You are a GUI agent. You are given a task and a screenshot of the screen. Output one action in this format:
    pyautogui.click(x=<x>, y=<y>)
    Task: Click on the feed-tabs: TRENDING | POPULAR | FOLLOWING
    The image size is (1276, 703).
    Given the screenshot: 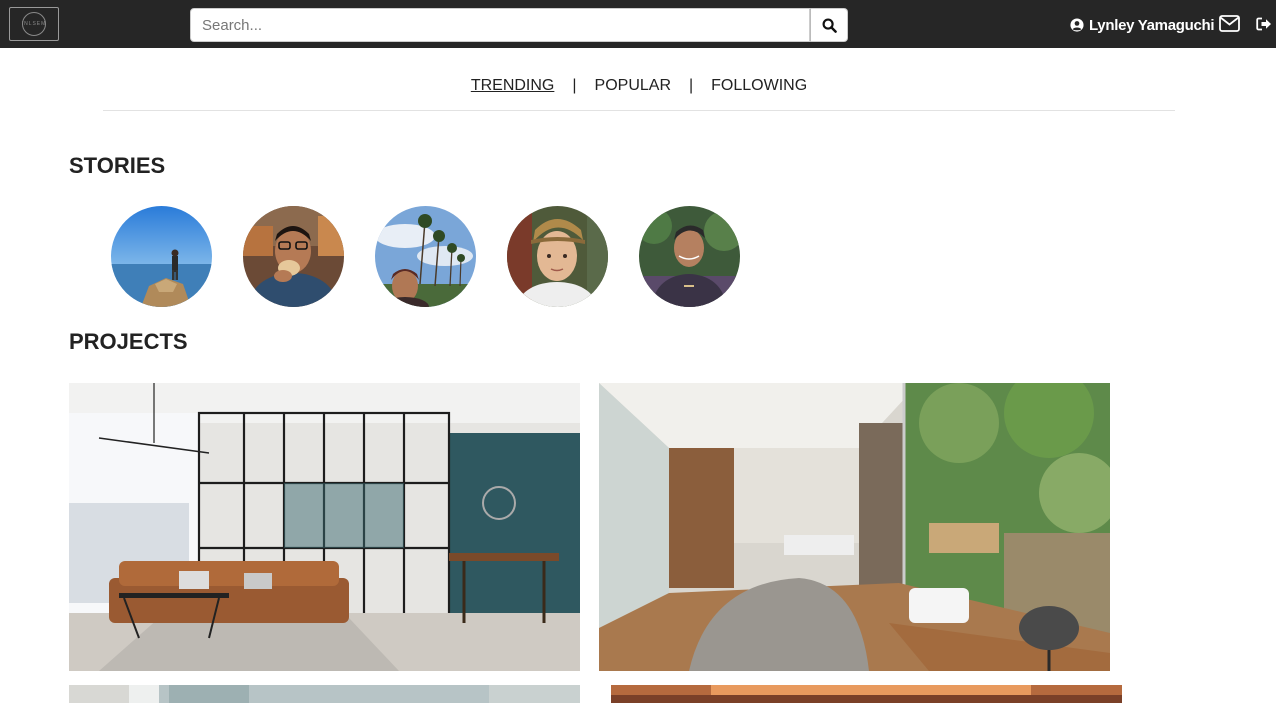 What is the action you would take?
    pyautogui.click(x=639, y=89)
    